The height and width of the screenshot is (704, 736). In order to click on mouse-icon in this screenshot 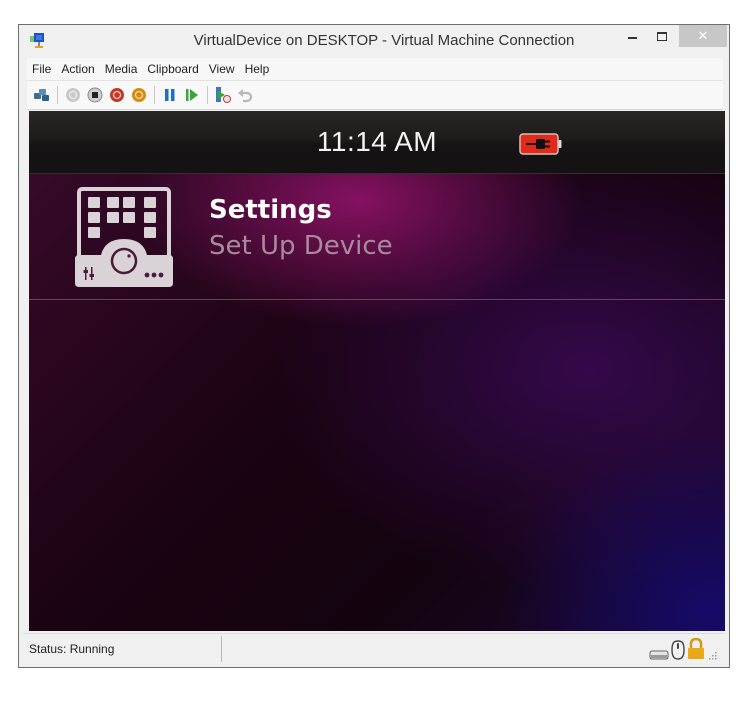, I will do `click(678, 650)`.